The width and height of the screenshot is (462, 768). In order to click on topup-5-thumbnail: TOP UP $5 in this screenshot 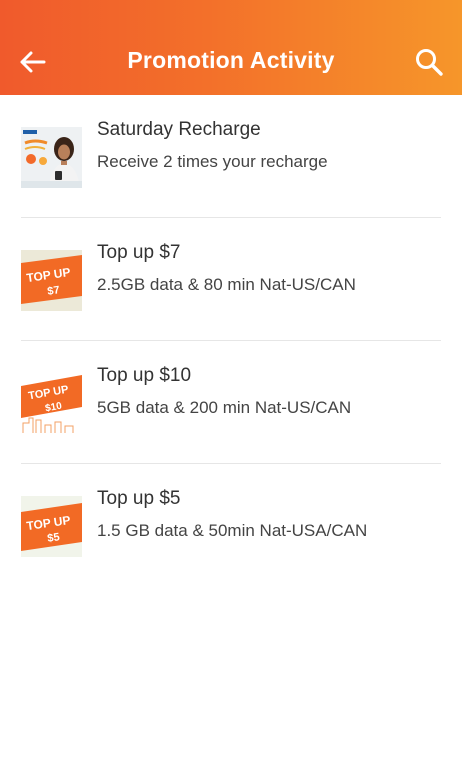, I will do `click(51, 526)`.